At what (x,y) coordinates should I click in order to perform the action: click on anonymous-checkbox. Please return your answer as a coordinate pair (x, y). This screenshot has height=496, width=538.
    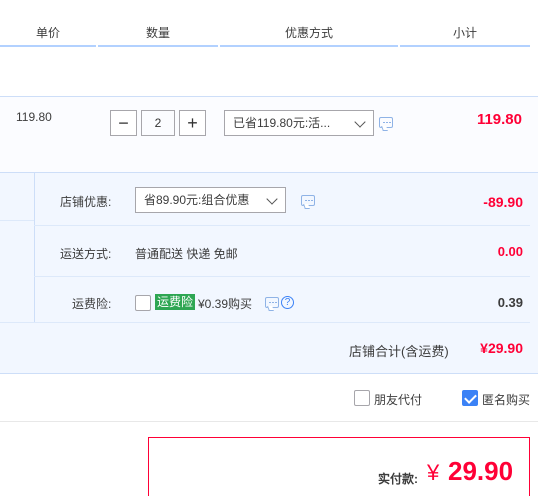
    Looking at the image, I should click on (470, 398).